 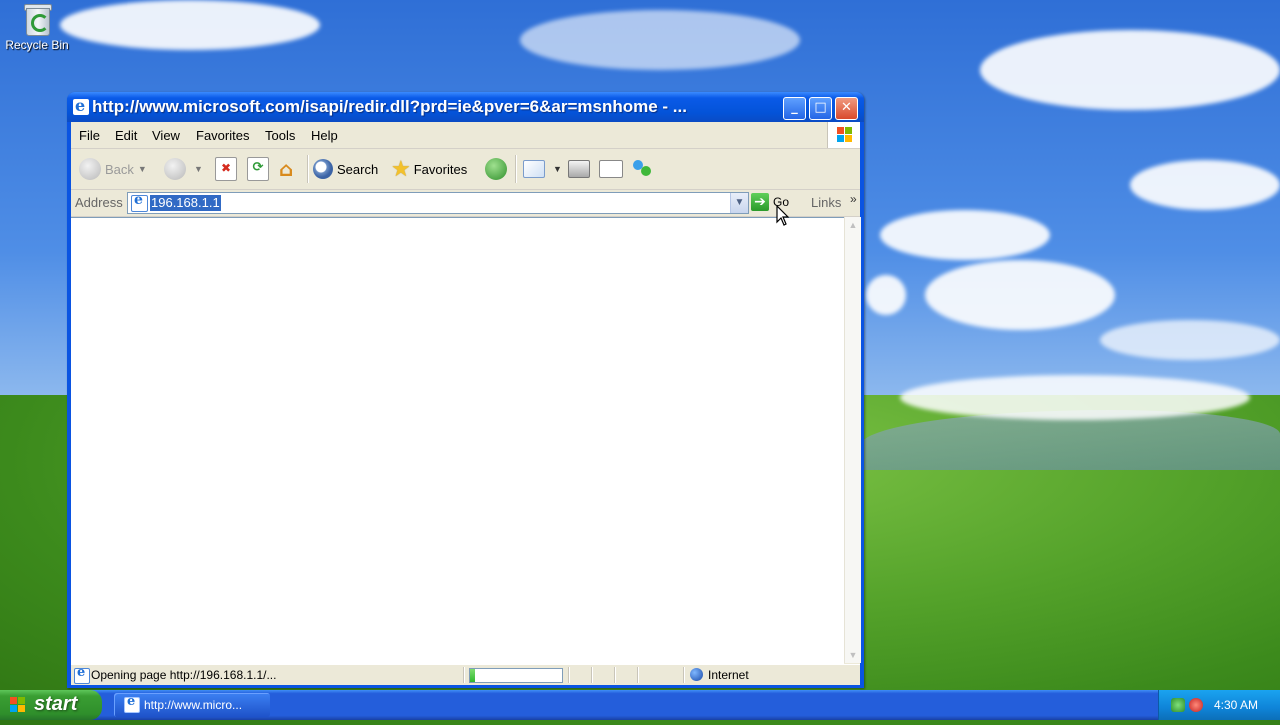 I want to click on address-input: 196.168.1.1 ▼, so click(x=438, y=203).